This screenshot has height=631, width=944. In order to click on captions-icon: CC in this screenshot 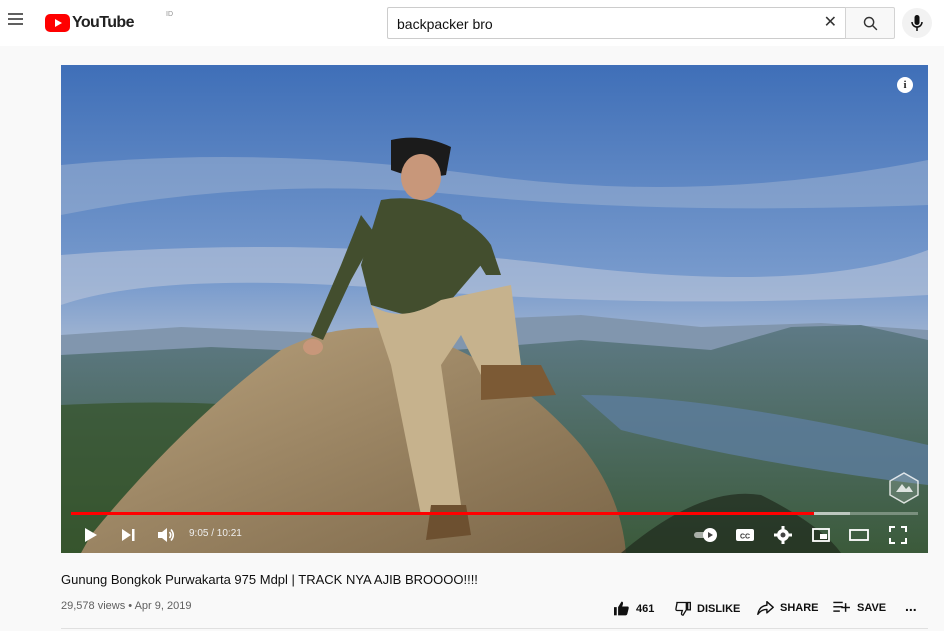, I will do `click(745, 535)`.